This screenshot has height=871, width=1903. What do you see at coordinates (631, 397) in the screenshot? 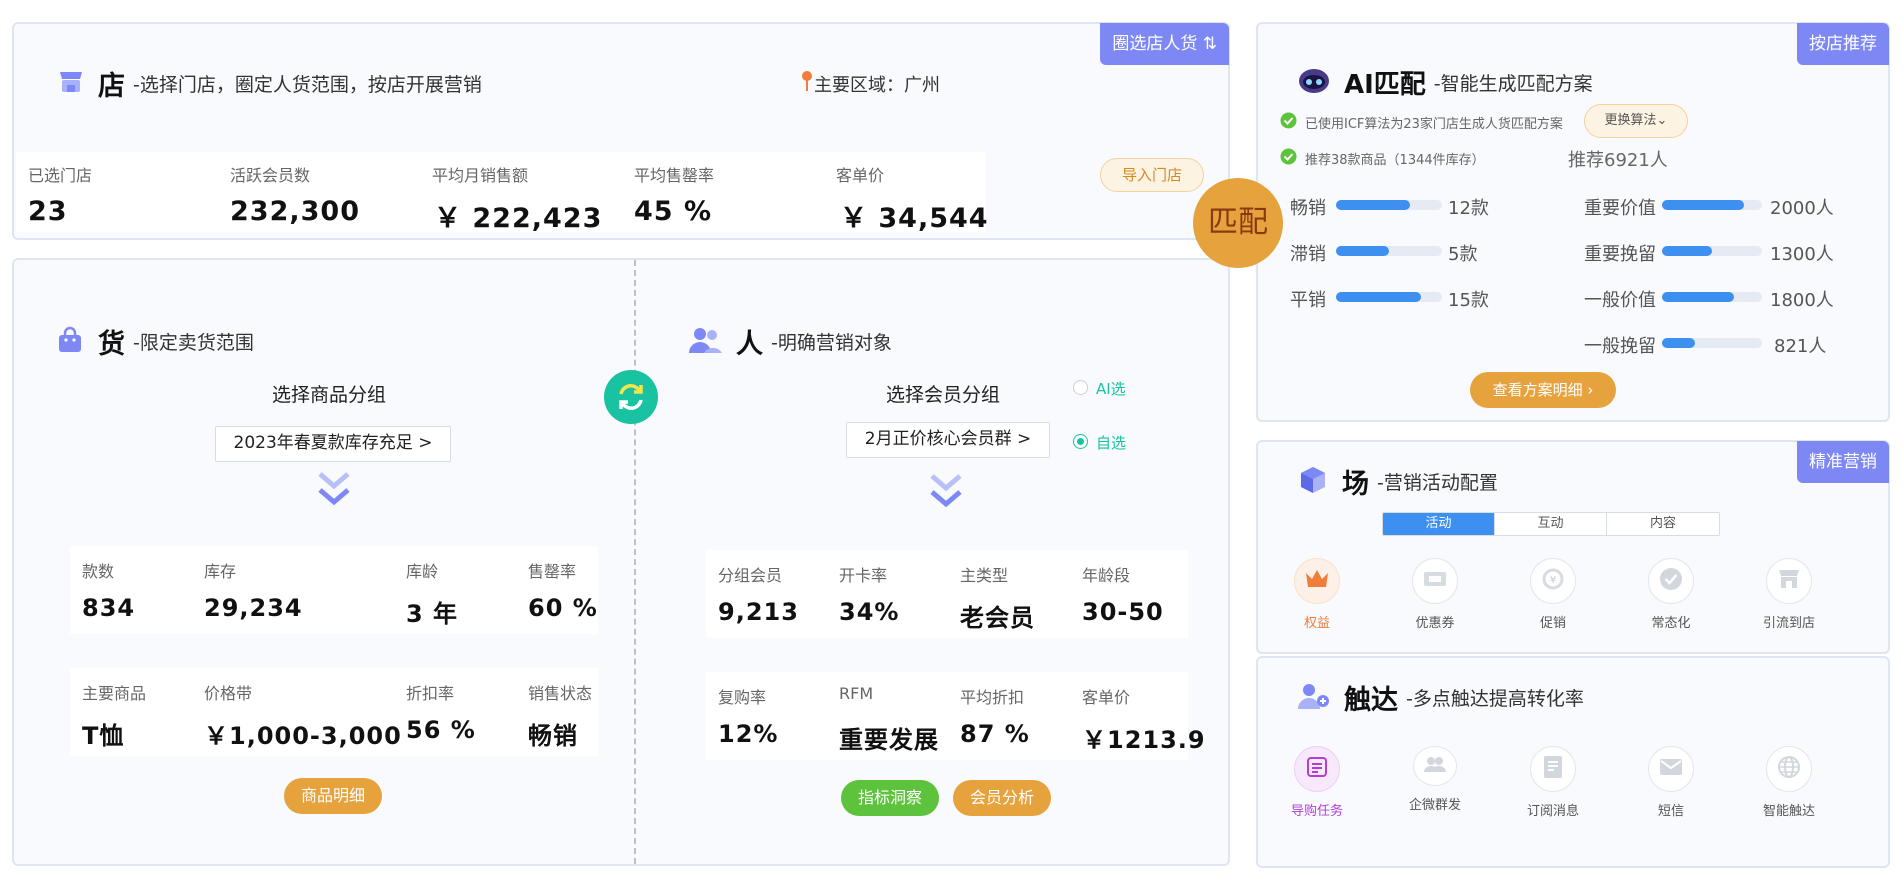
I see `sync-icon` at bounding box center [631, 397].